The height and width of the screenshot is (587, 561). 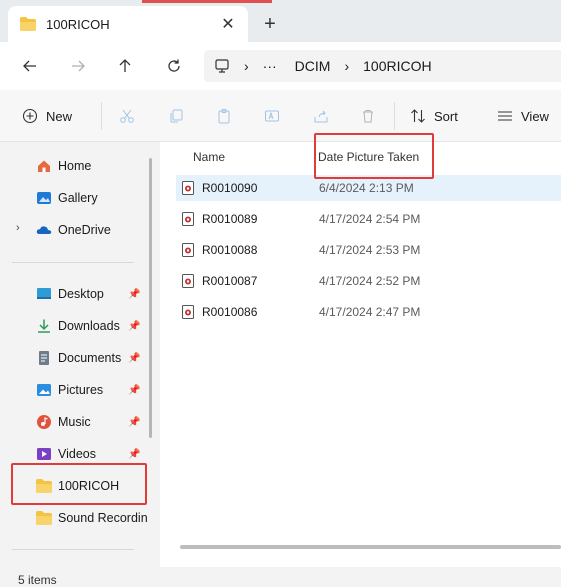 What do you see at coordinates (69, 390) in the screenshot?
I see `sidebar-item-pictures: Pictures` at bounding box center [69, 390].